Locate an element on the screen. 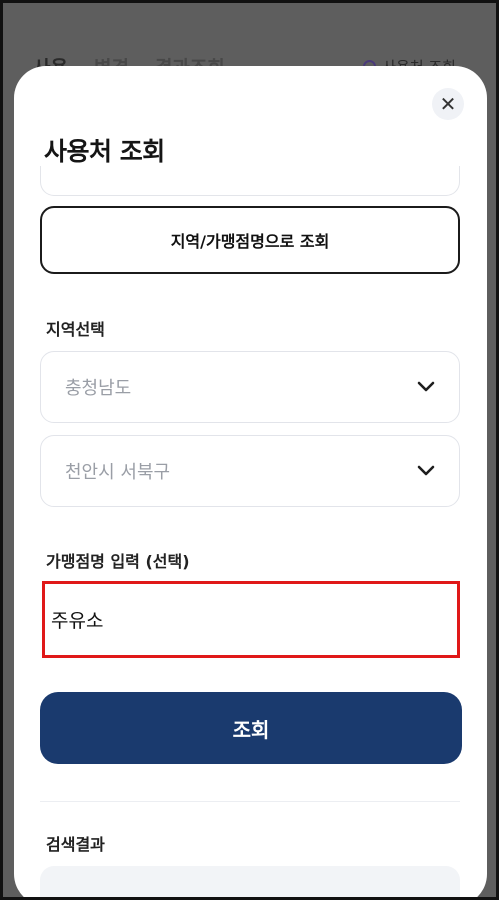 This screenshot has width=499, height=900. results-label: 검색결과 is located at coordinates (75, 844).